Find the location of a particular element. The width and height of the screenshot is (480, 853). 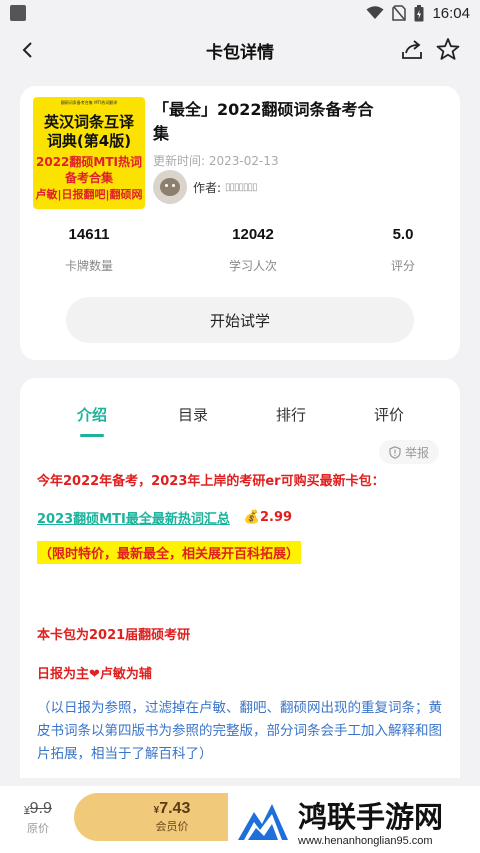

new-pack-link-row: 2023翻硕MTI最全最新热词汇总 💰2.99 is located at coordinates (164, 517).